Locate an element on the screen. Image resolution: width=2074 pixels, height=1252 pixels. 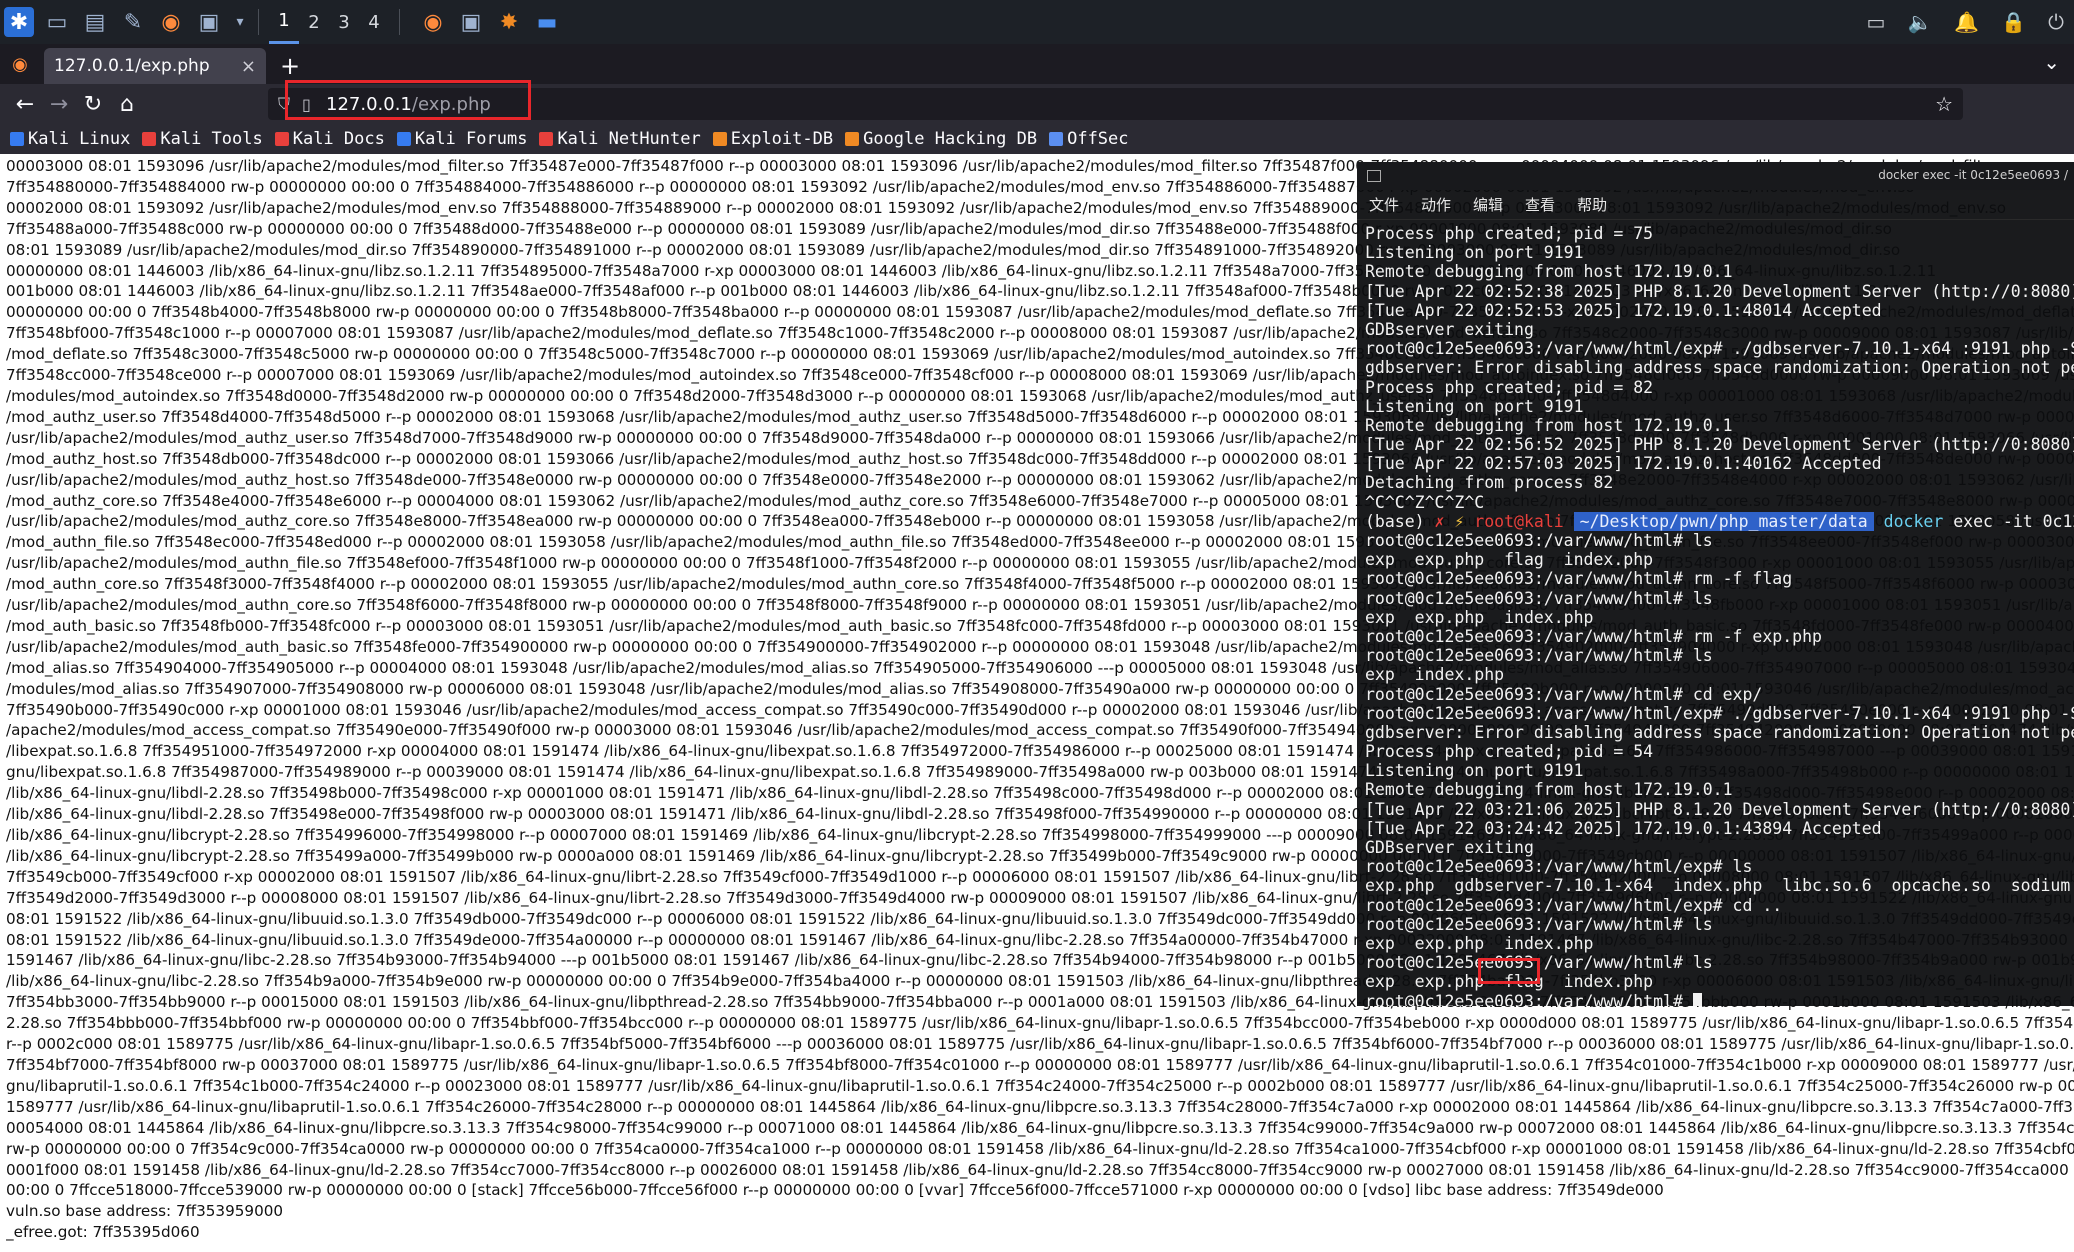
workspace-2: 2 is located at coordinates (314, 22).